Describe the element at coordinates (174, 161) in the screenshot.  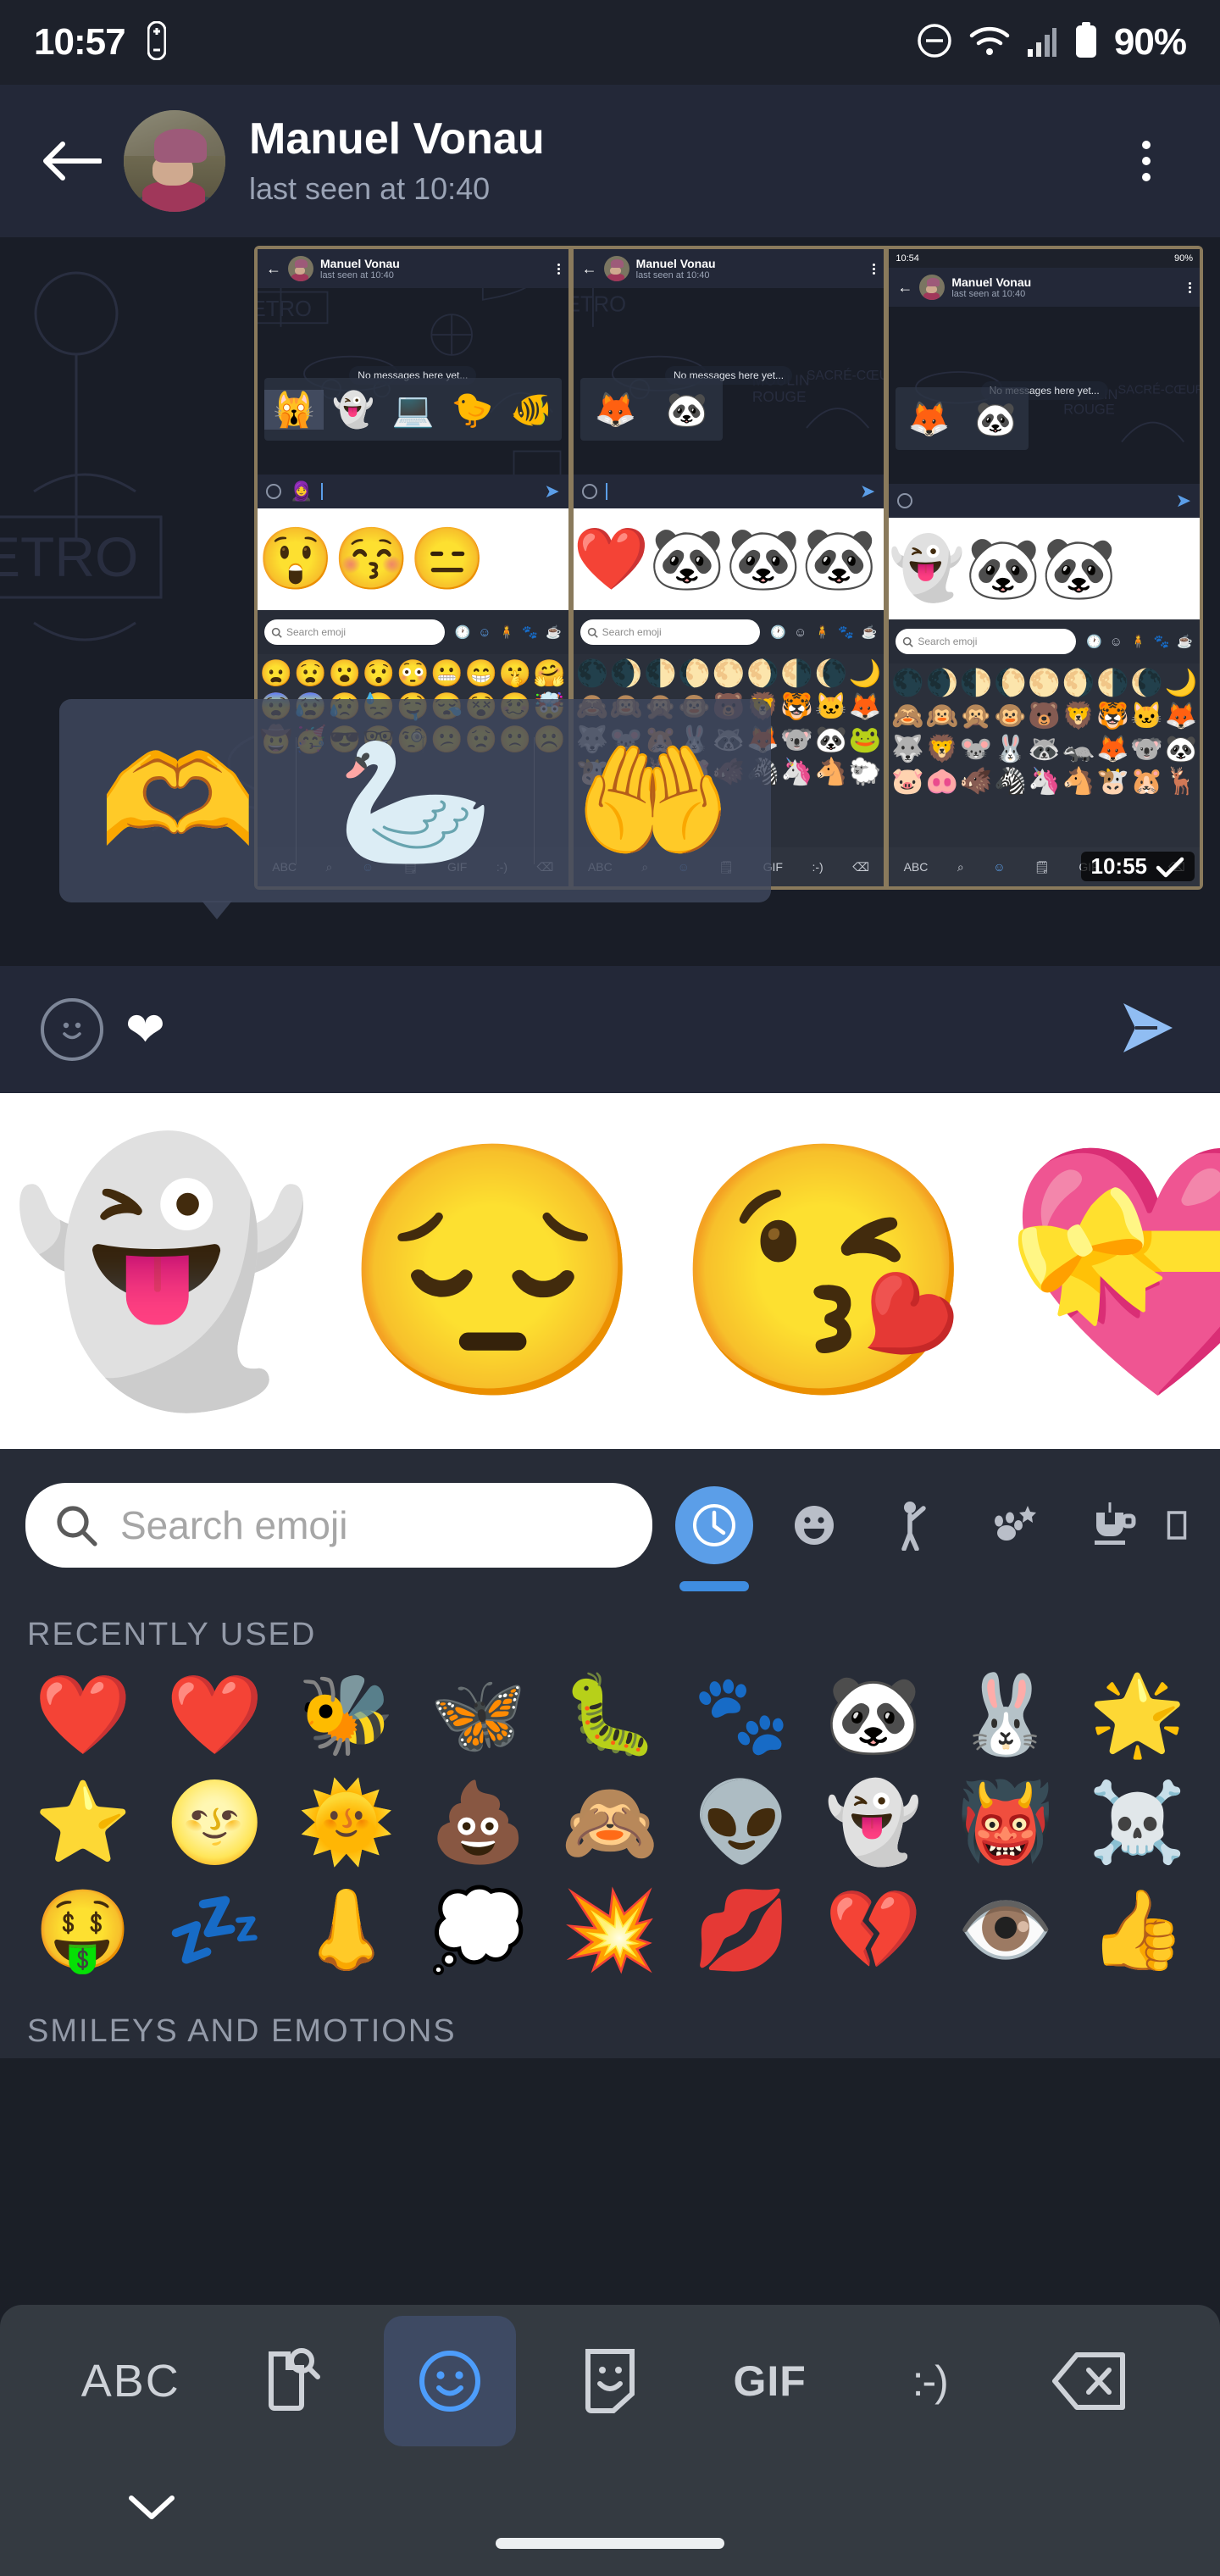
I see `avatar` at that location.